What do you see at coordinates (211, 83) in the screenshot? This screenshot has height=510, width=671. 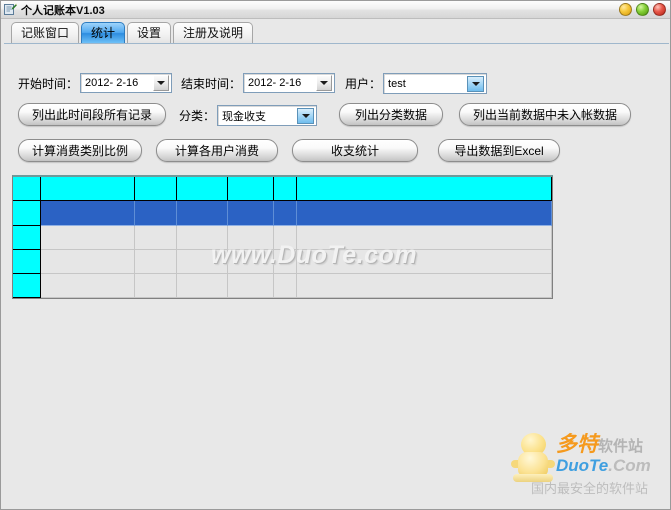 I see `end-time-label: 结束时间：` at bounding box center [211, 83].